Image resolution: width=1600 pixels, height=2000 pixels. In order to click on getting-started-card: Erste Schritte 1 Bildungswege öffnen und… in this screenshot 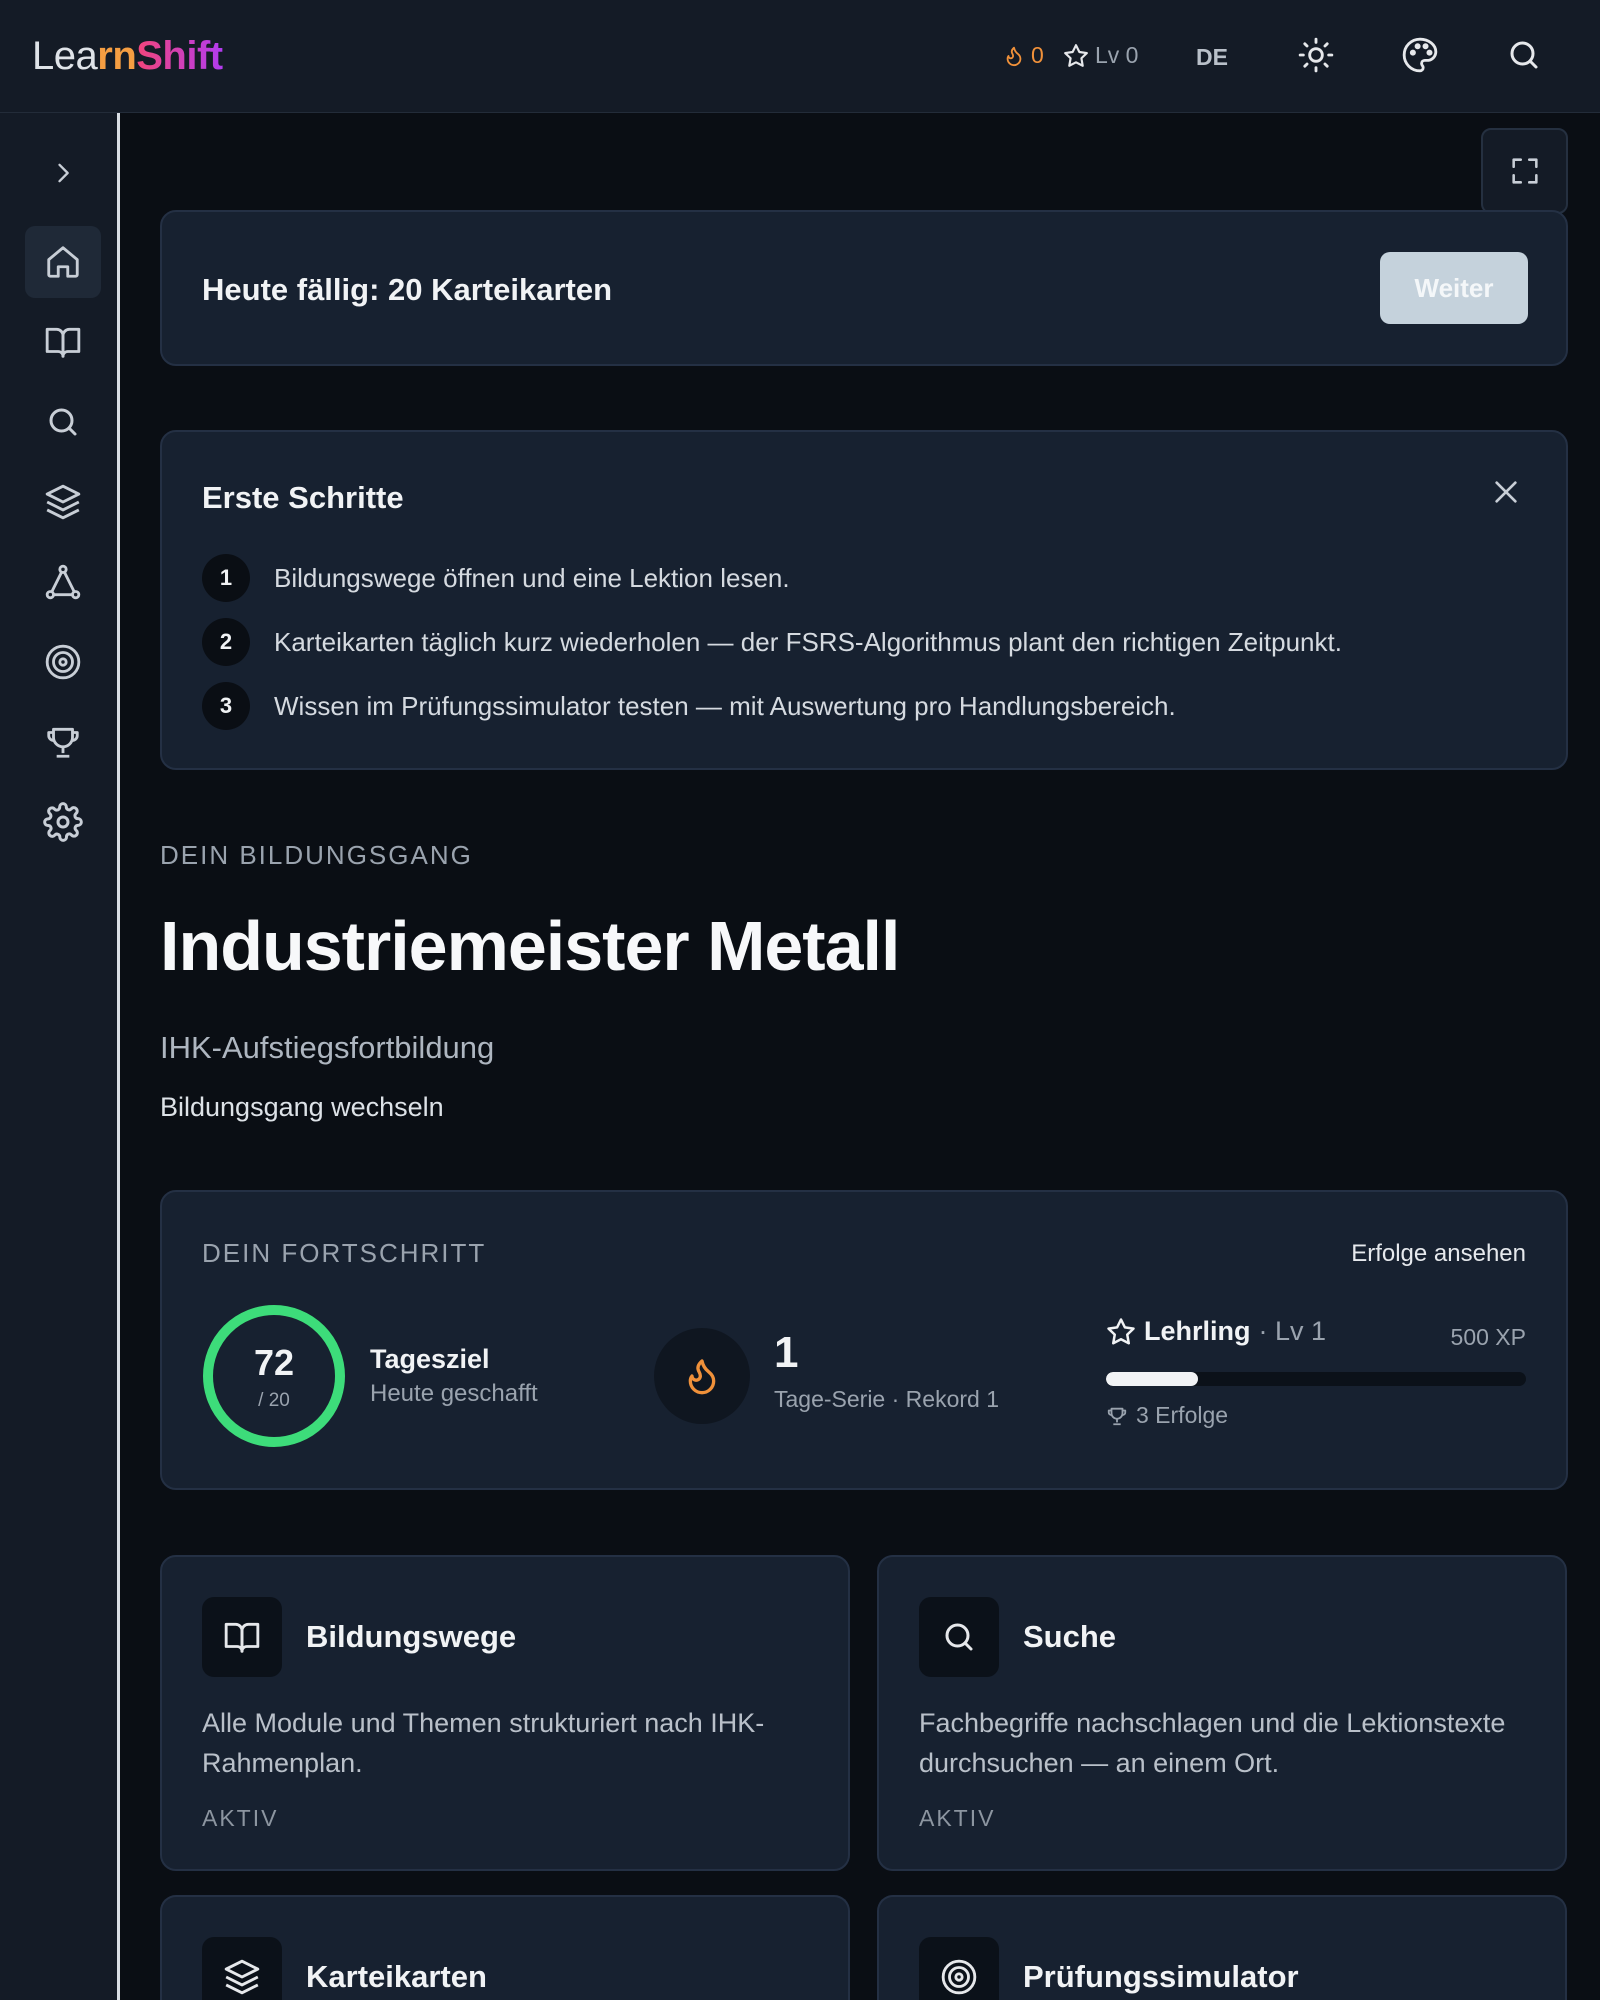, I will do `click(864, 600)`.